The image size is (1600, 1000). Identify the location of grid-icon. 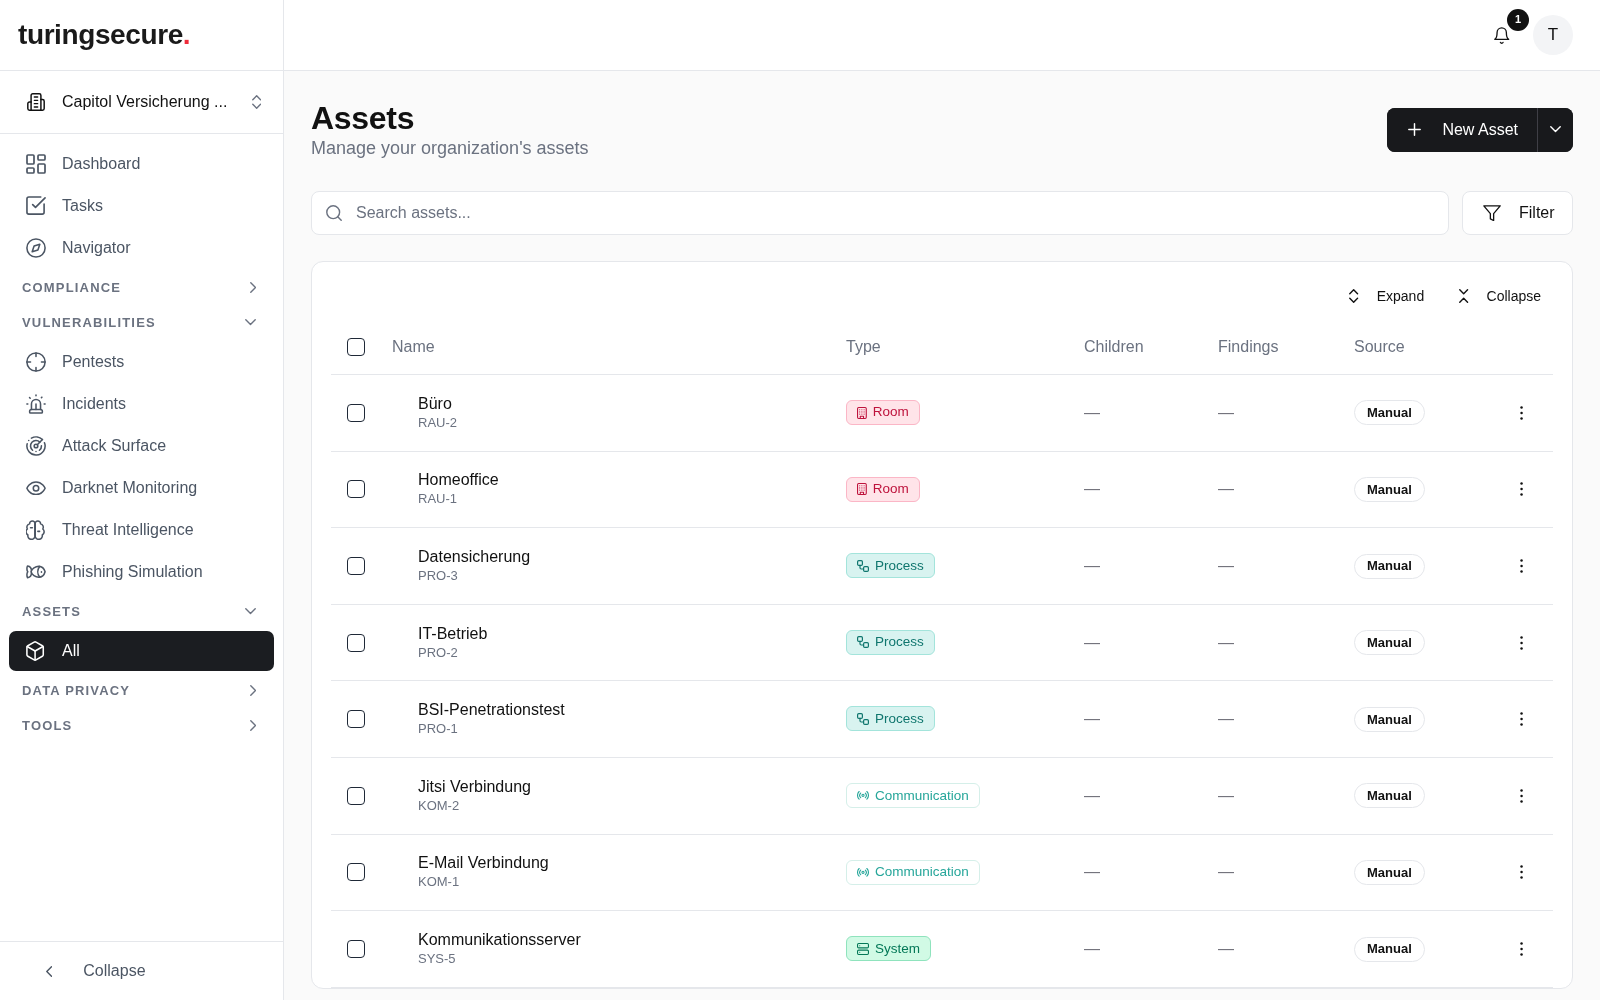
(35, 164).